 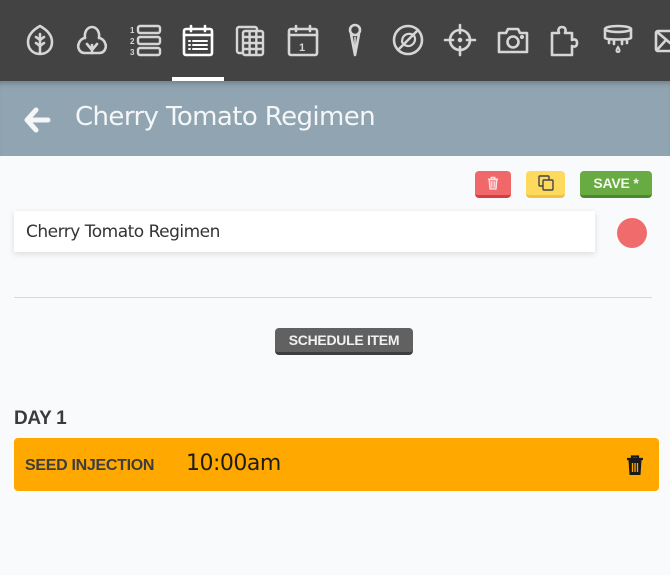 What do you see at coordinates (132, 52) in the screenshot?
I see `svg-text: 3` at bounding box center [132, 52].